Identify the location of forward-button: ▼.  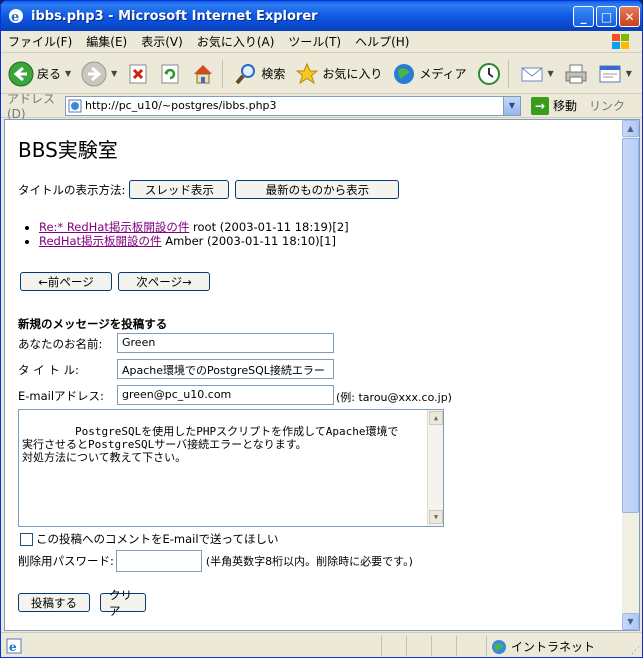
(99, 74).